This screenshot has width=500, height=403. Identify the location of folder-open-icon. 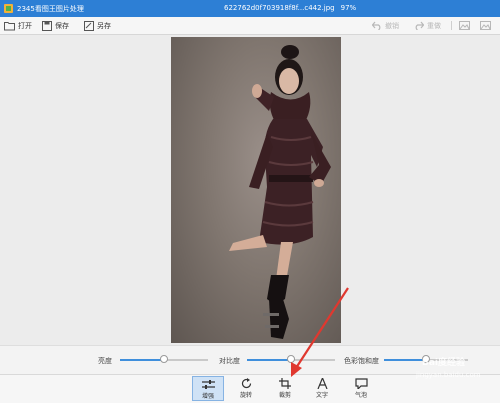
(9, 25).